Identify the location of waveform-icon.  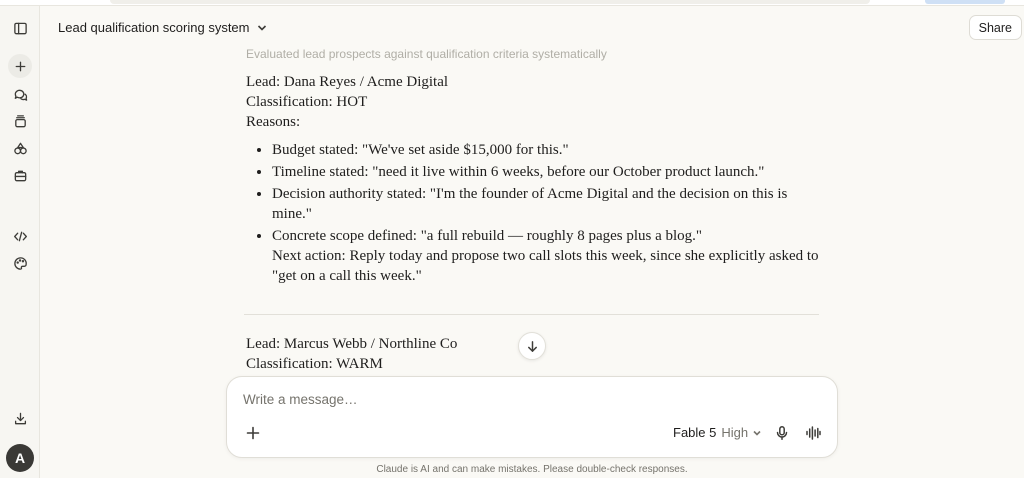
(813, 433).